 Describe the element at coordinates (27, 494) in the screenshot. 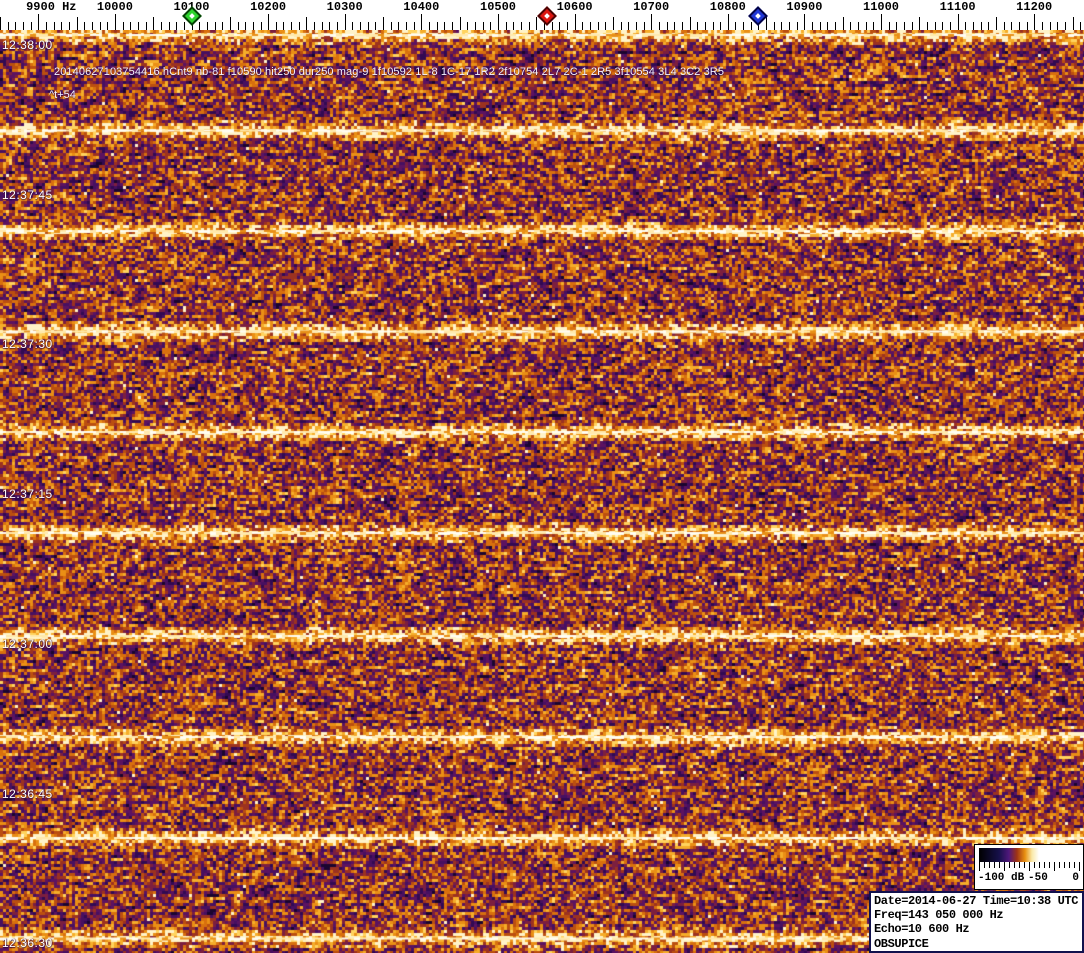

I see `time-label: 12:37:15` at that location.